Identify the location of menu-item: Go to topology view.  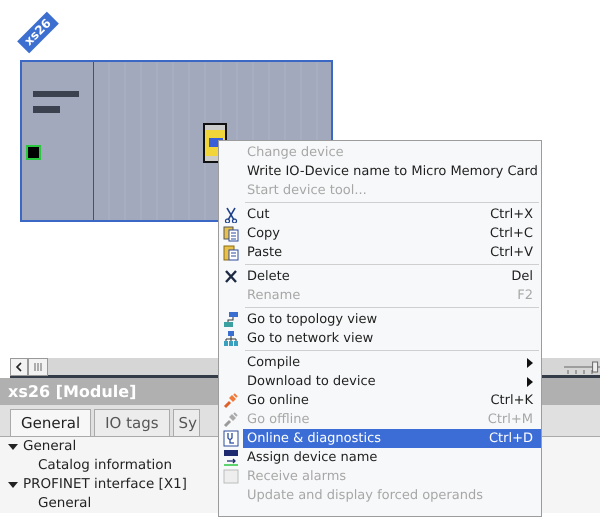
(392, 319).